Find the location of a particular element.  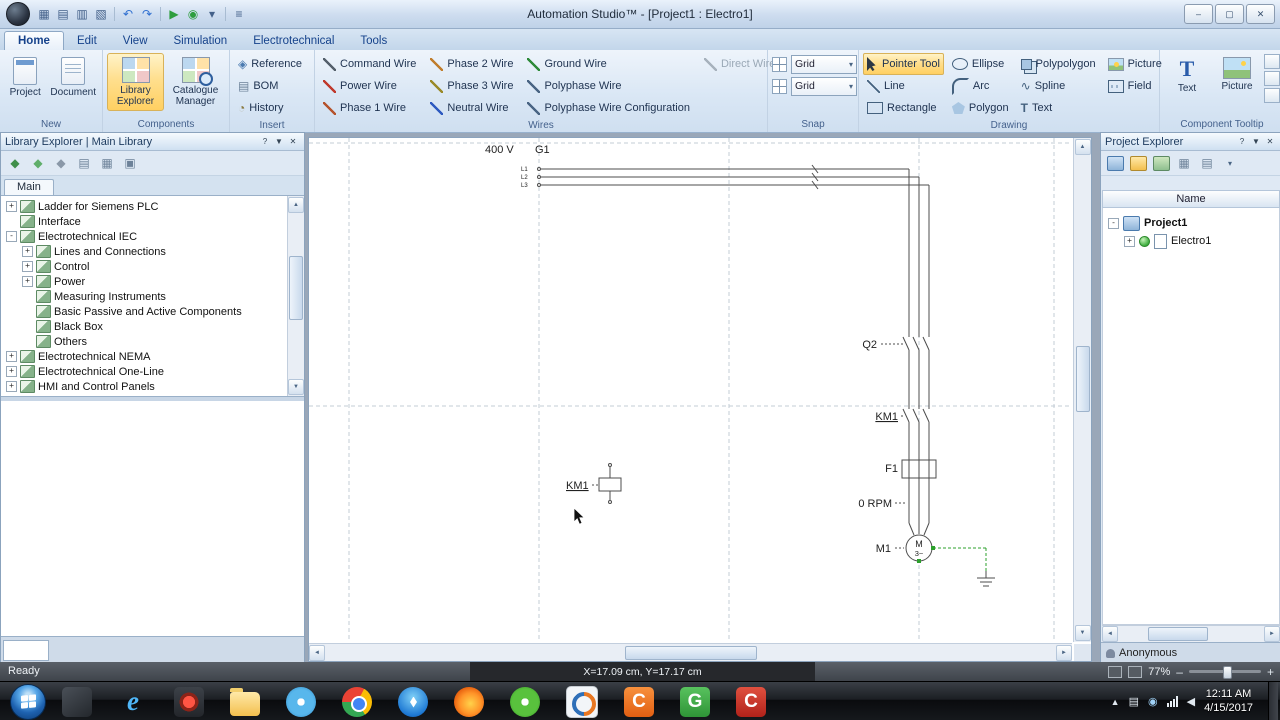

tree-item: Interface is located at coordinates (144, 221).